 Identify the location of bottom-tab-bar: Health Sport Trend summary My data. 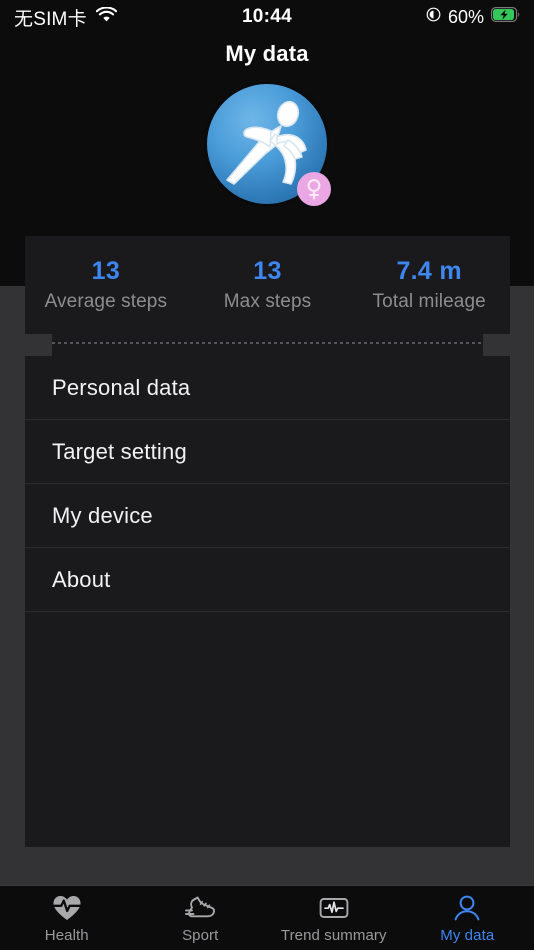
(267, 917).